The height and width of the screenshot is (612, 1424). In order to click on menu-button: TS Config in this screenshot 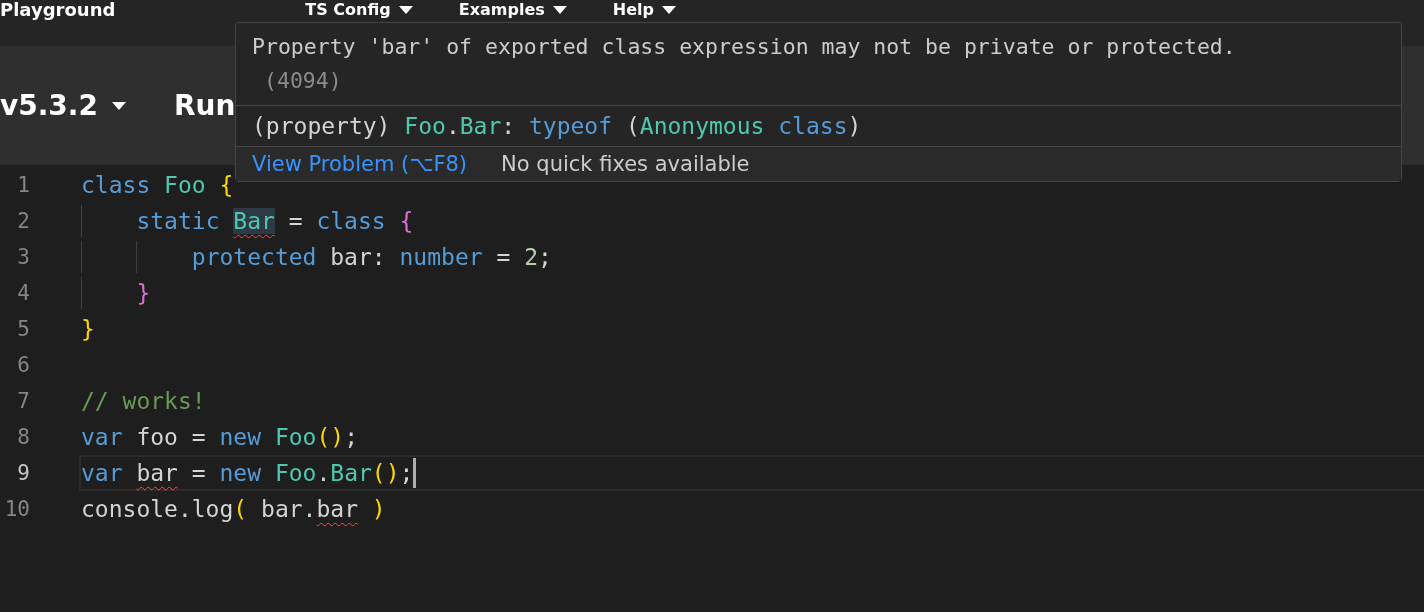, I will do `click(359, 10)`.